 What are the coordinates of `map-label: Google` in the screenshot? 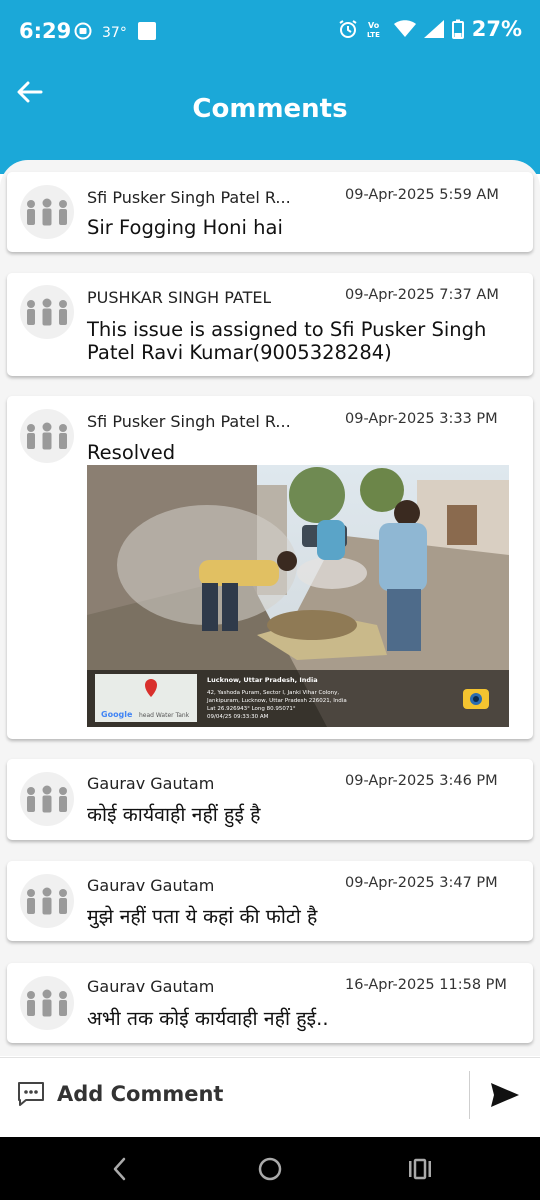 It's located at (117, 714).